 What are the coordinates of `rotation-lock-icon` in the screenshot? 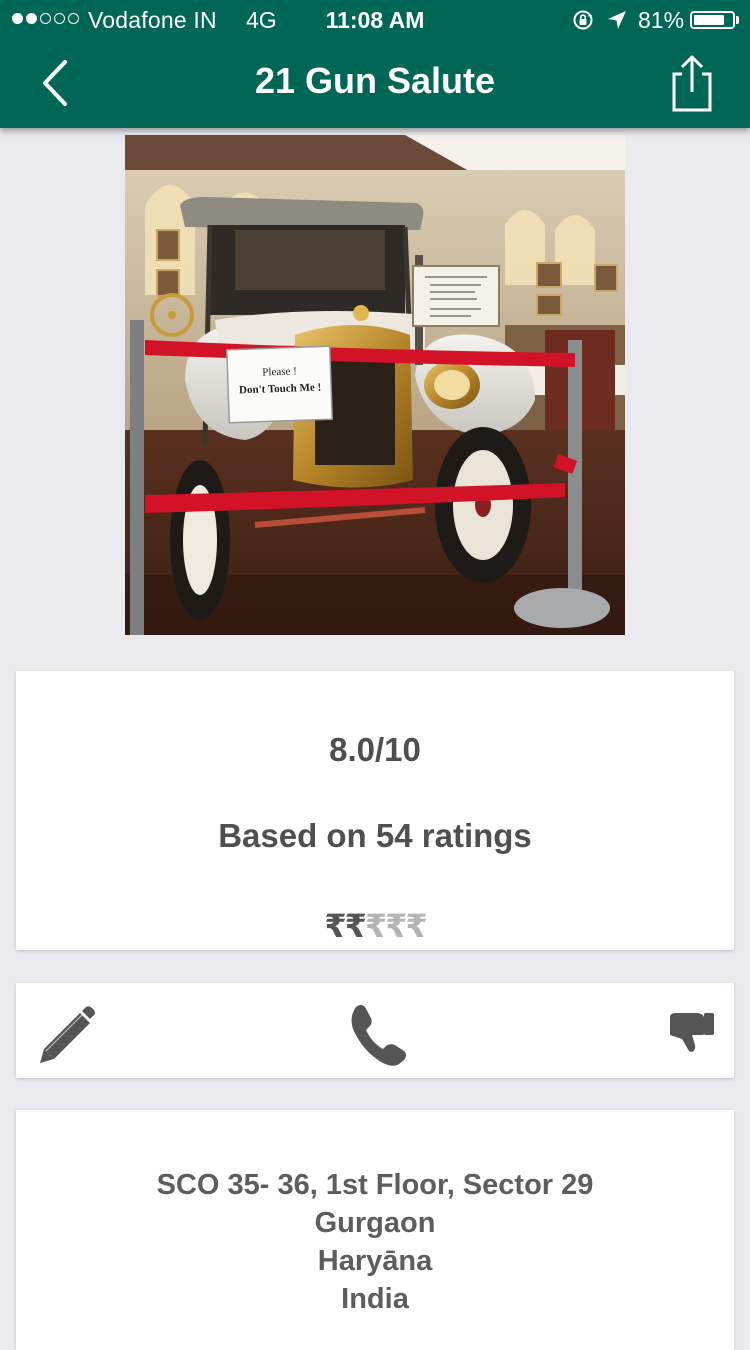 It's located at (583, 20).